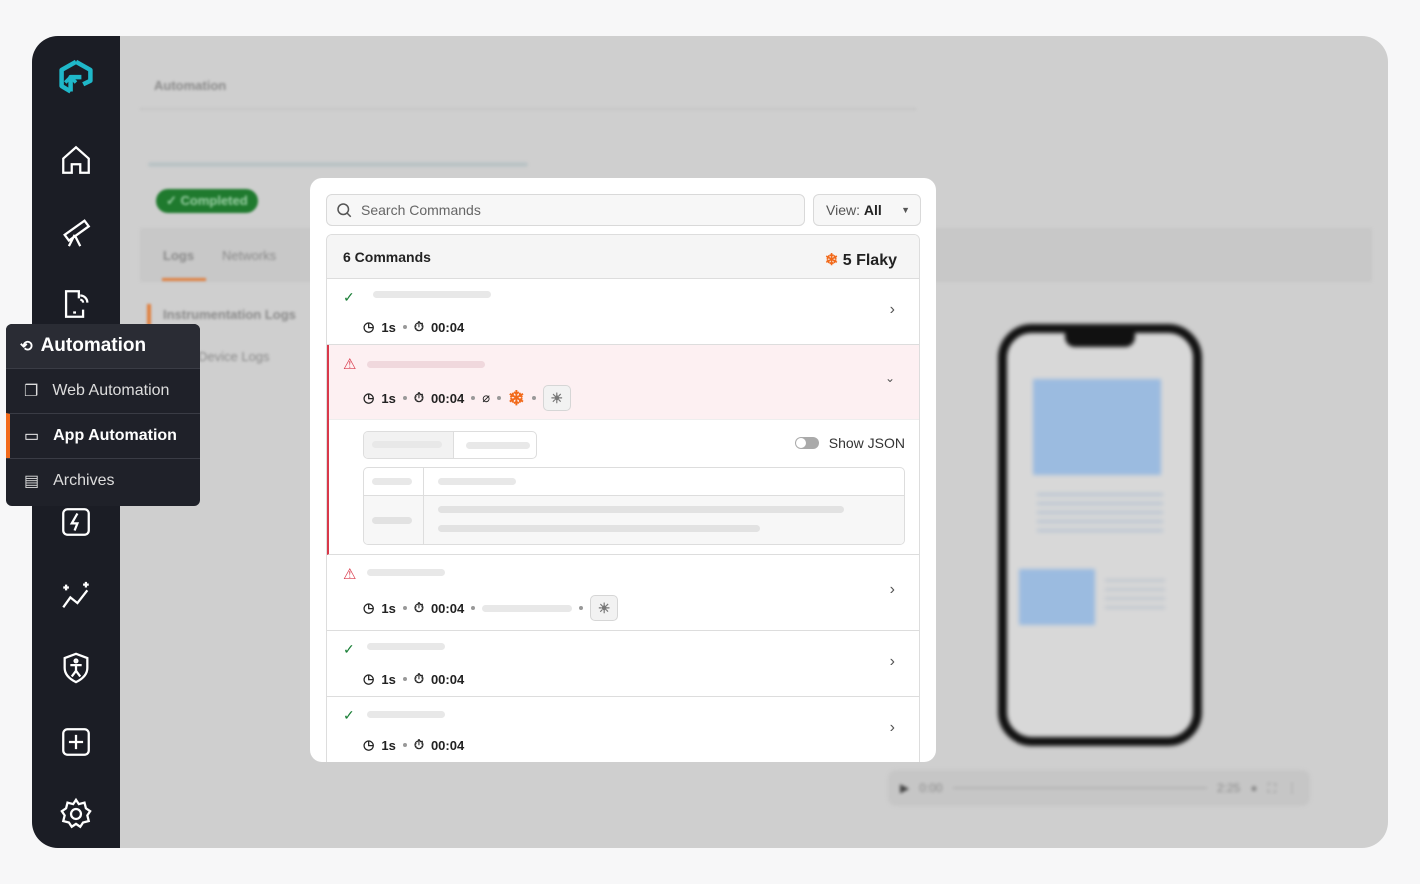  Describe the element at coordinates (190, 85) in the screenshot. I see `page-title: Automation` at that location.